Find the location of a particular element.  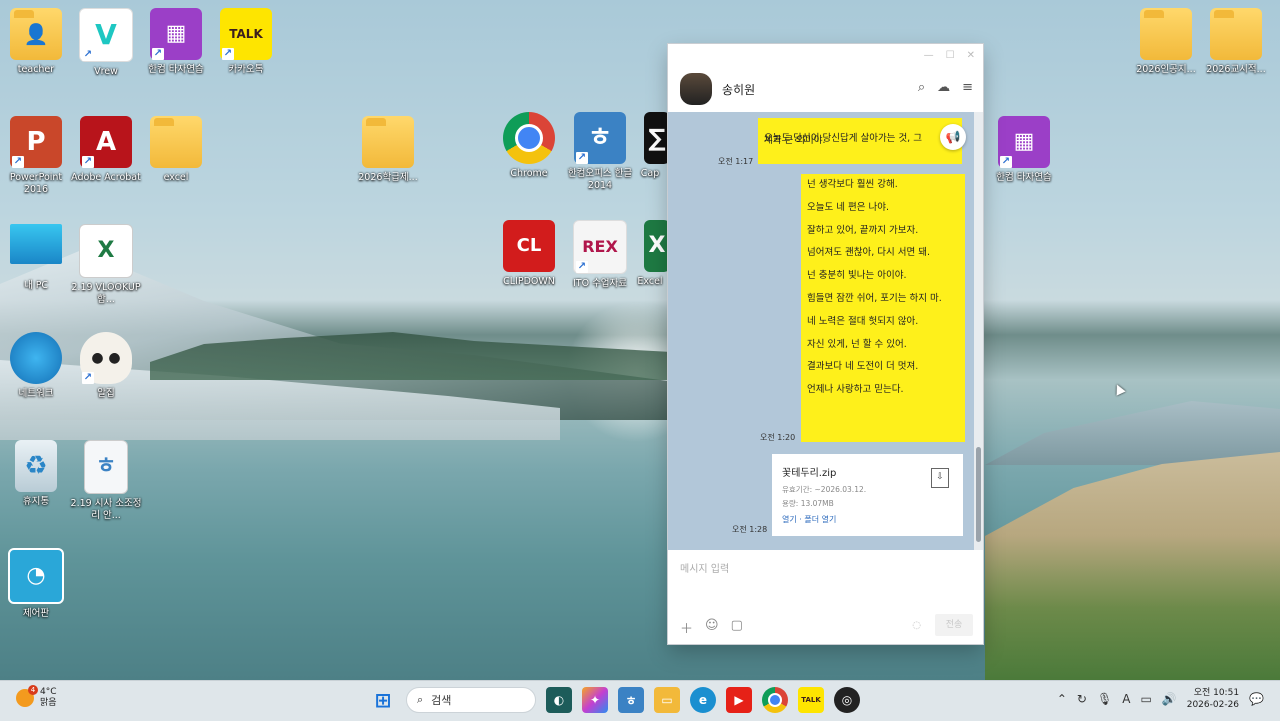

desktop-icon-clipdown: CL CLIPDOWN is located at coordinates (529, 254).